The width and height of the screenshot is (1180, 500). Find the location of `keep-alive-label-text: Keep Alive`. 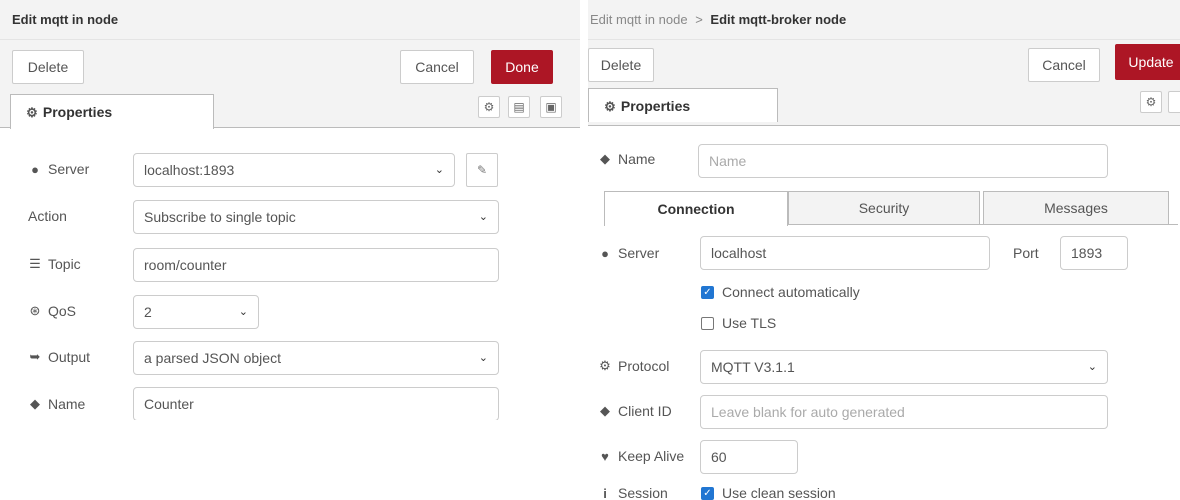

keep-alive-label-text: Keep Alive is located at coordinates (651, 456).